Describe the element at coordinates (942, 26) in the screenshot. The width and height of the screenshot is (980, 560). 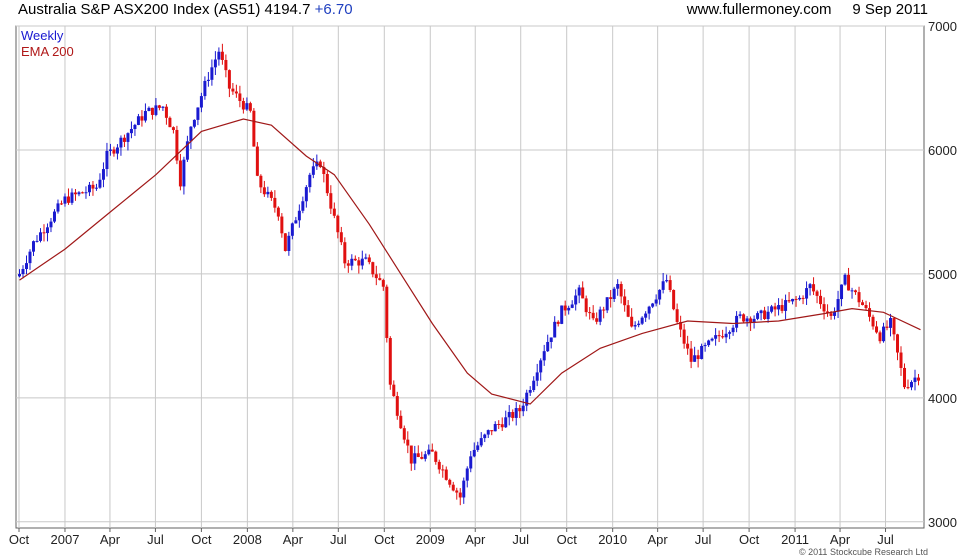
I see `y-tick-label: 7000` at that location.